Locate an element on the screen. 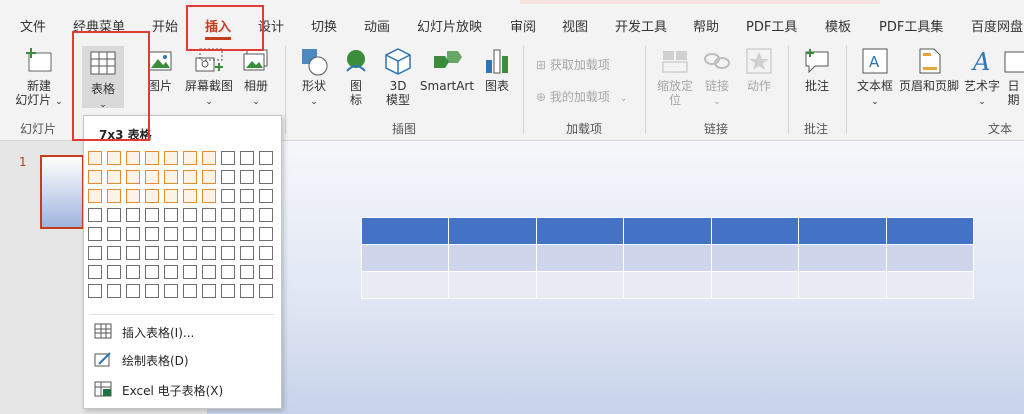  tab-design: 设计 is located at coordinates (271, 25).